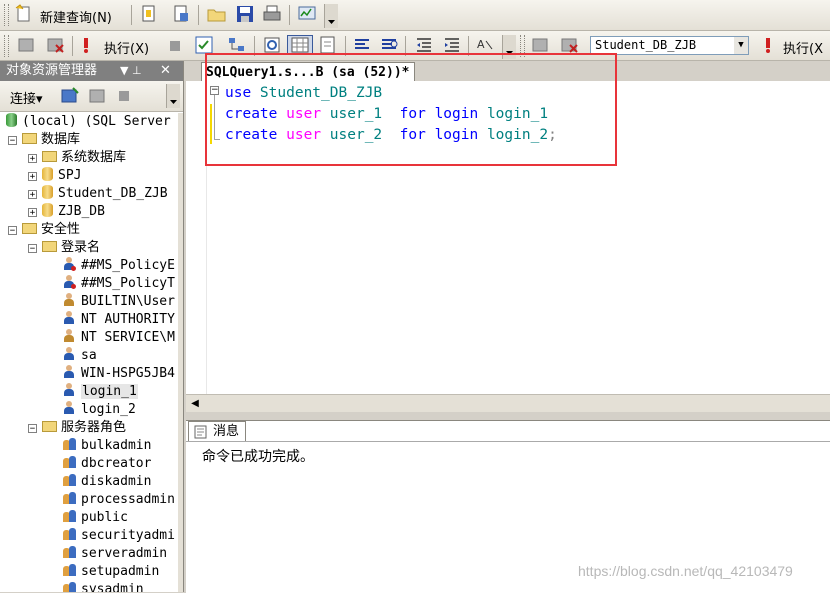  I want to click on query-options-icon, so click(272, 45).